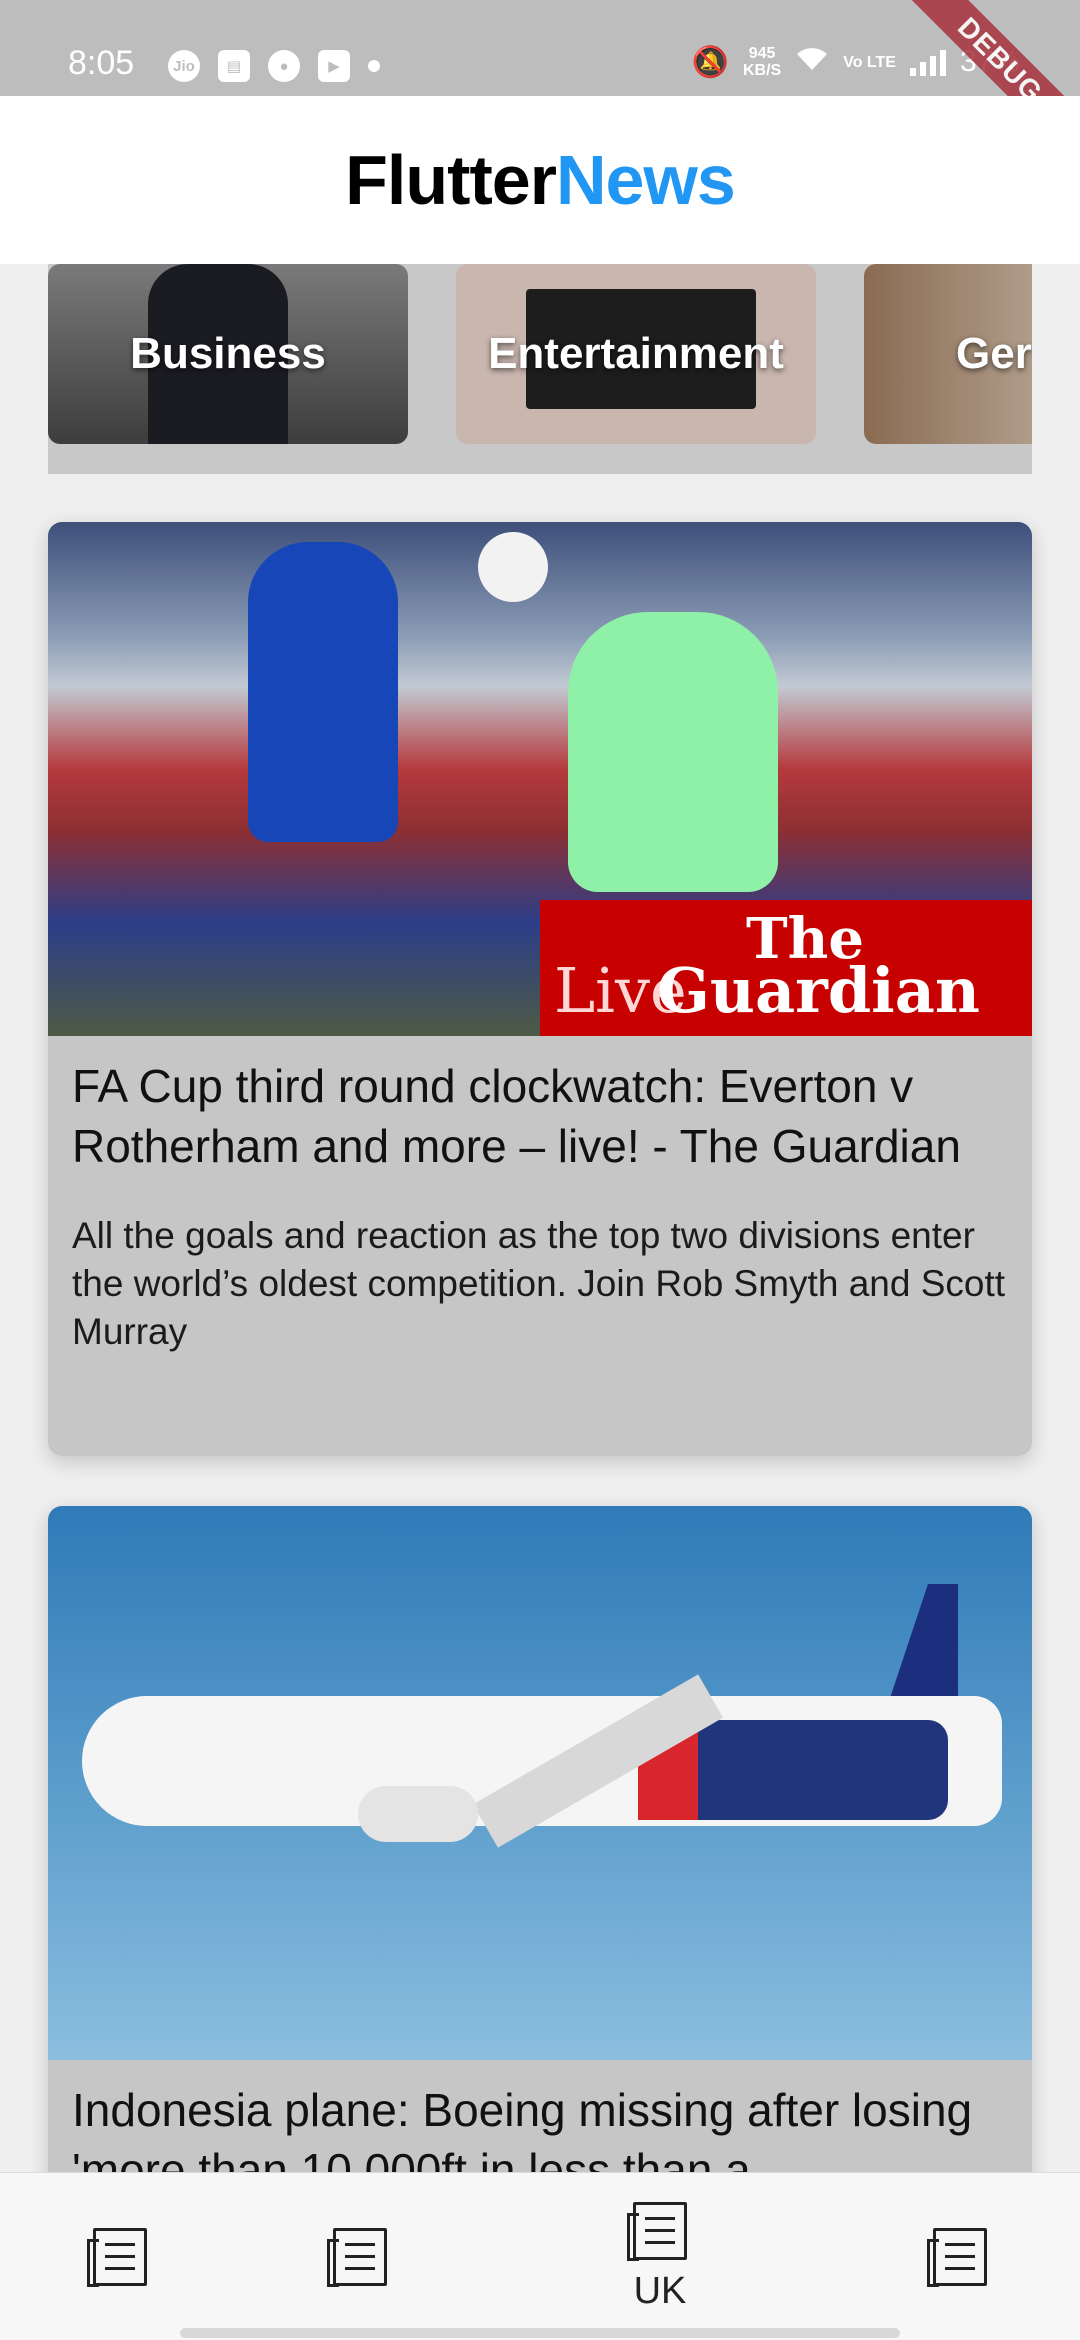 The image size is (1080, 2340). What do you see at coordinates (645, 180) in the screenshot?
I see `app-title-news: News` at bounding box center [645, 180].